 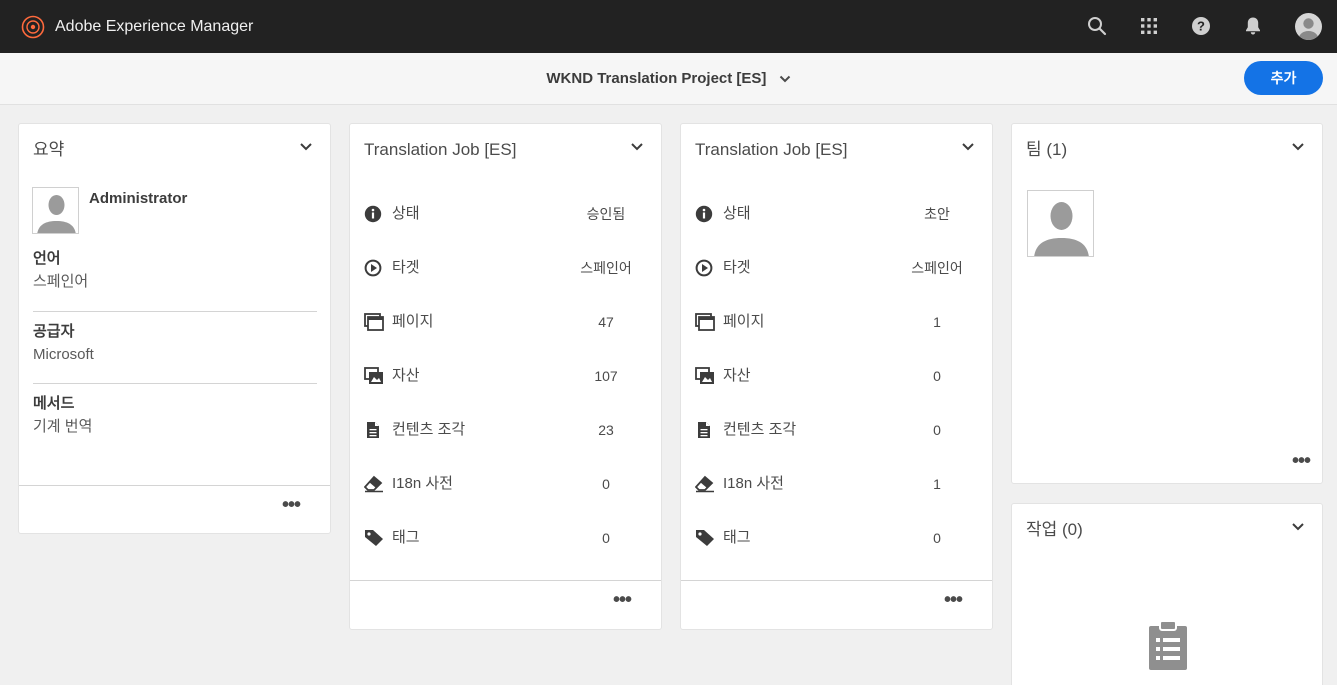 What do you see at coordinates (836, 322) in the screenshot?
I see `pages-row: 페이지 1` at bounding box center [836, 322].